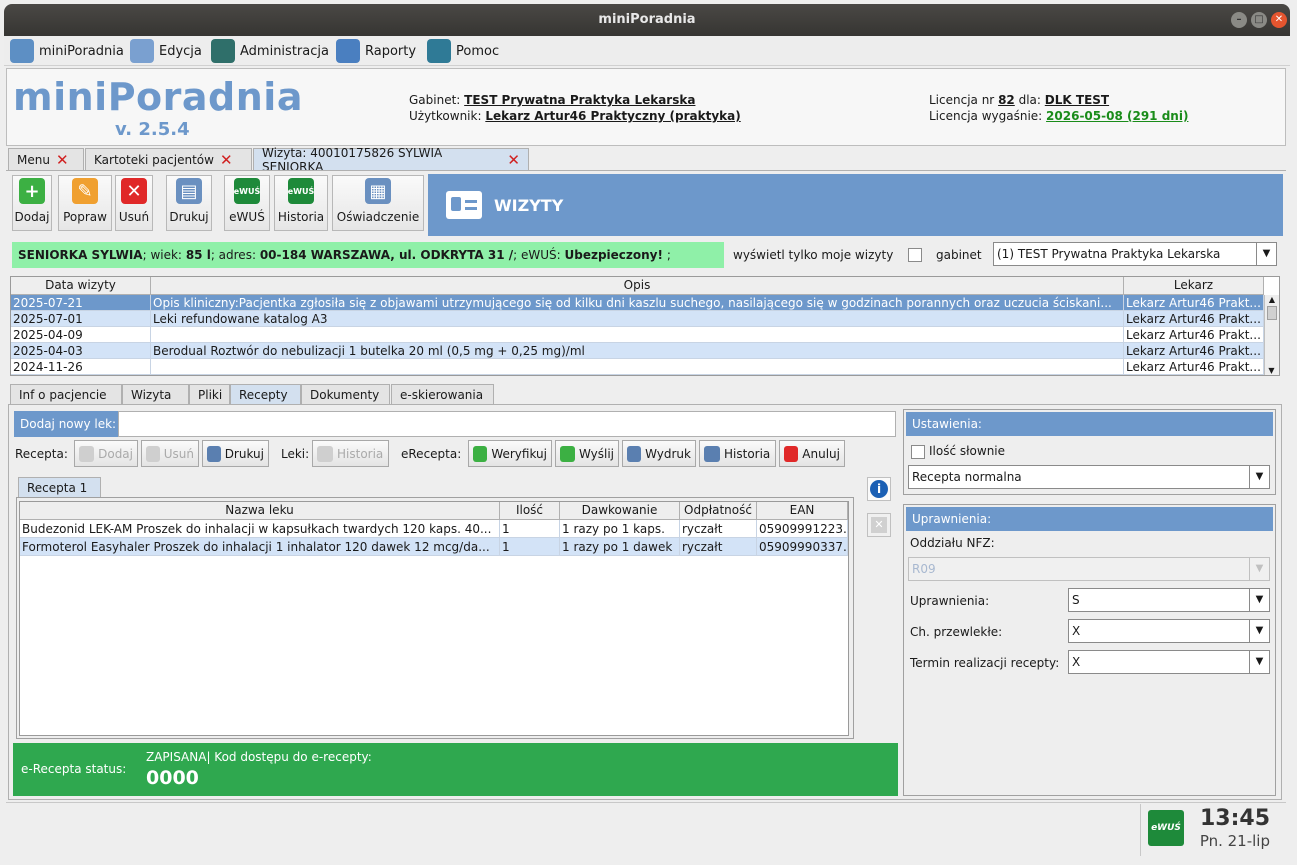 The width and height of the screenshot is (1297, 865). Describe the element at coordinates (378, 203) in the screenshot. I see `statement-button: ▦ Oświadczenie` at that location.